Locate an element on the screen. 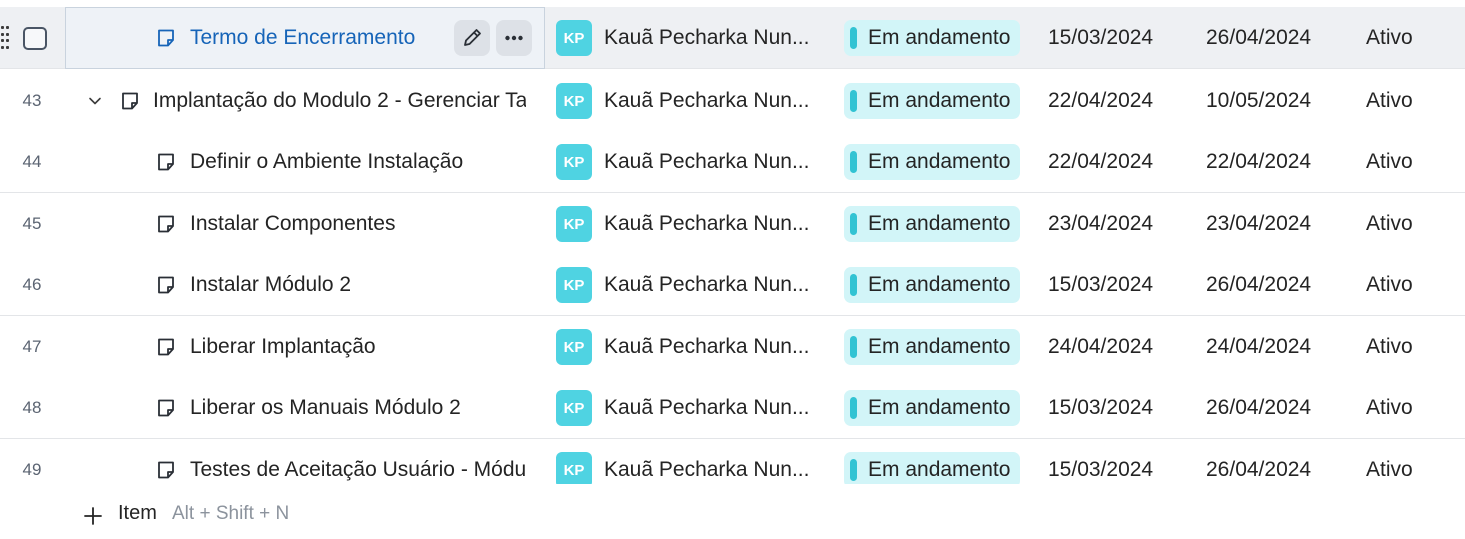 The height and width of the screenshot is (539, 1465). task-title: Definir o Ambiente Instalação is located at coordinates (358, 162).